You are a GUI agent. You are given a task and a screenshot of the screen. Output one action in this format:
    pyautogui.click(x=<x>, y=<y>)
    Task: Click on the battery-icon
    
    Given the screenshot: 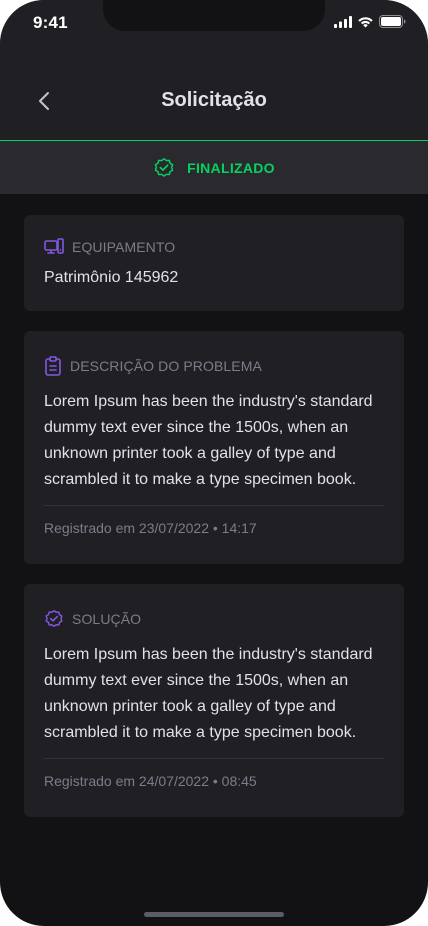 What is the action you would take?
    pyautogui.click(x=392, y=21)
    